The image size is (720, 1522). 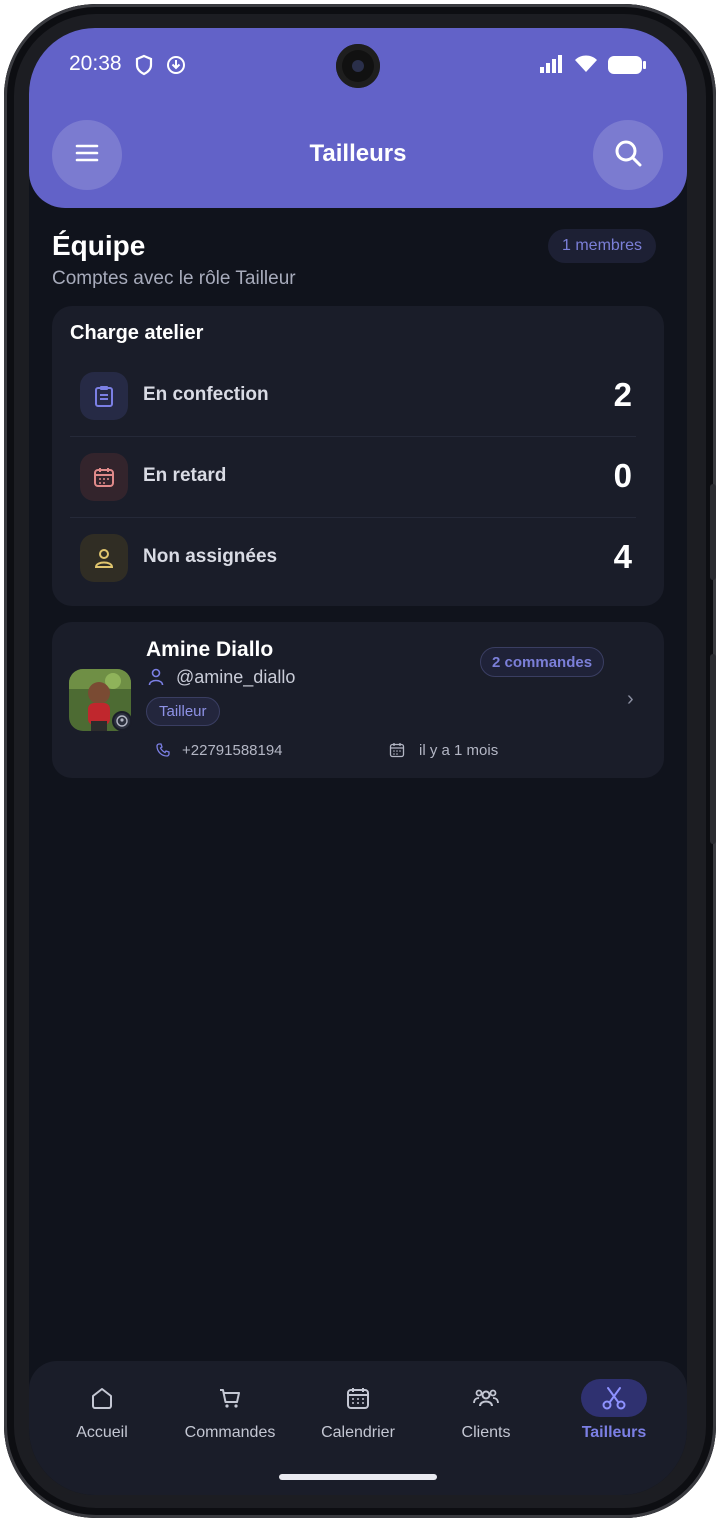 I want to click on nav-item-orders: Commandes, so click(x=230, y=1416).